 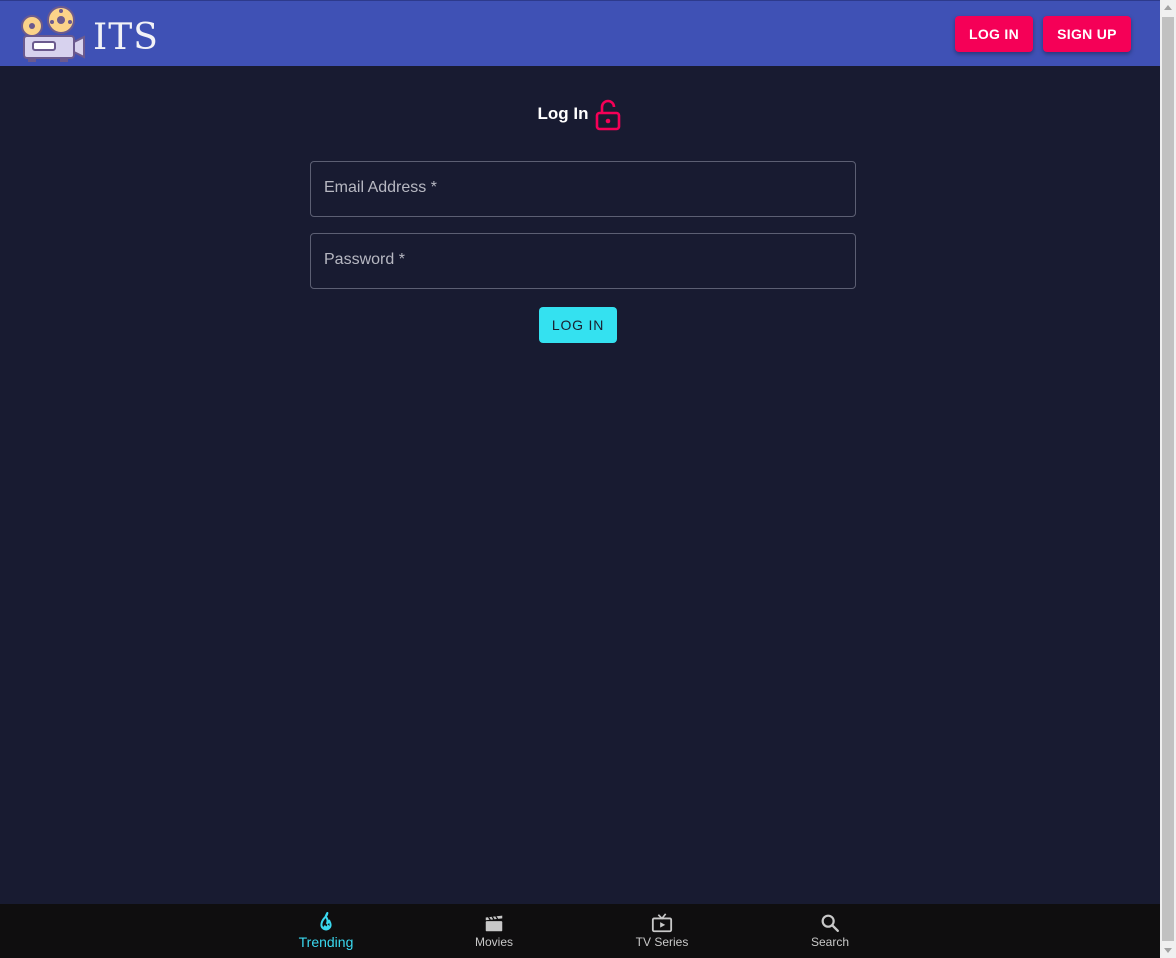 What do you see at coordinates (830, 923) in the screenshot?
I see `search-icon` at bounding box center [830, 923].